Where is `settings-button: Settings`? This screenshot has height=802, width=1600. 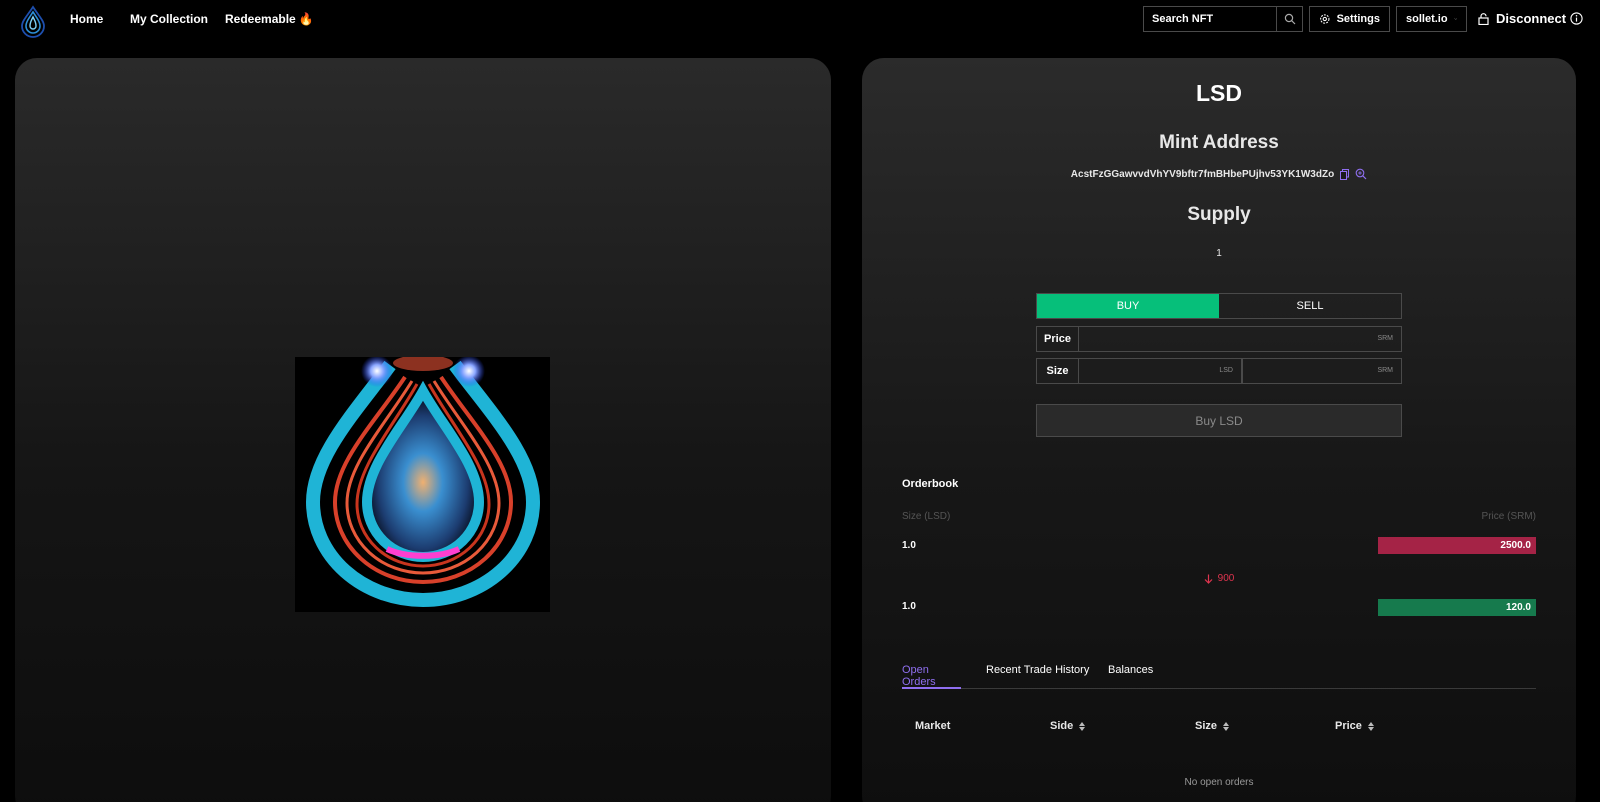
settings-button: Settings is located at coordinates (1349, 19).